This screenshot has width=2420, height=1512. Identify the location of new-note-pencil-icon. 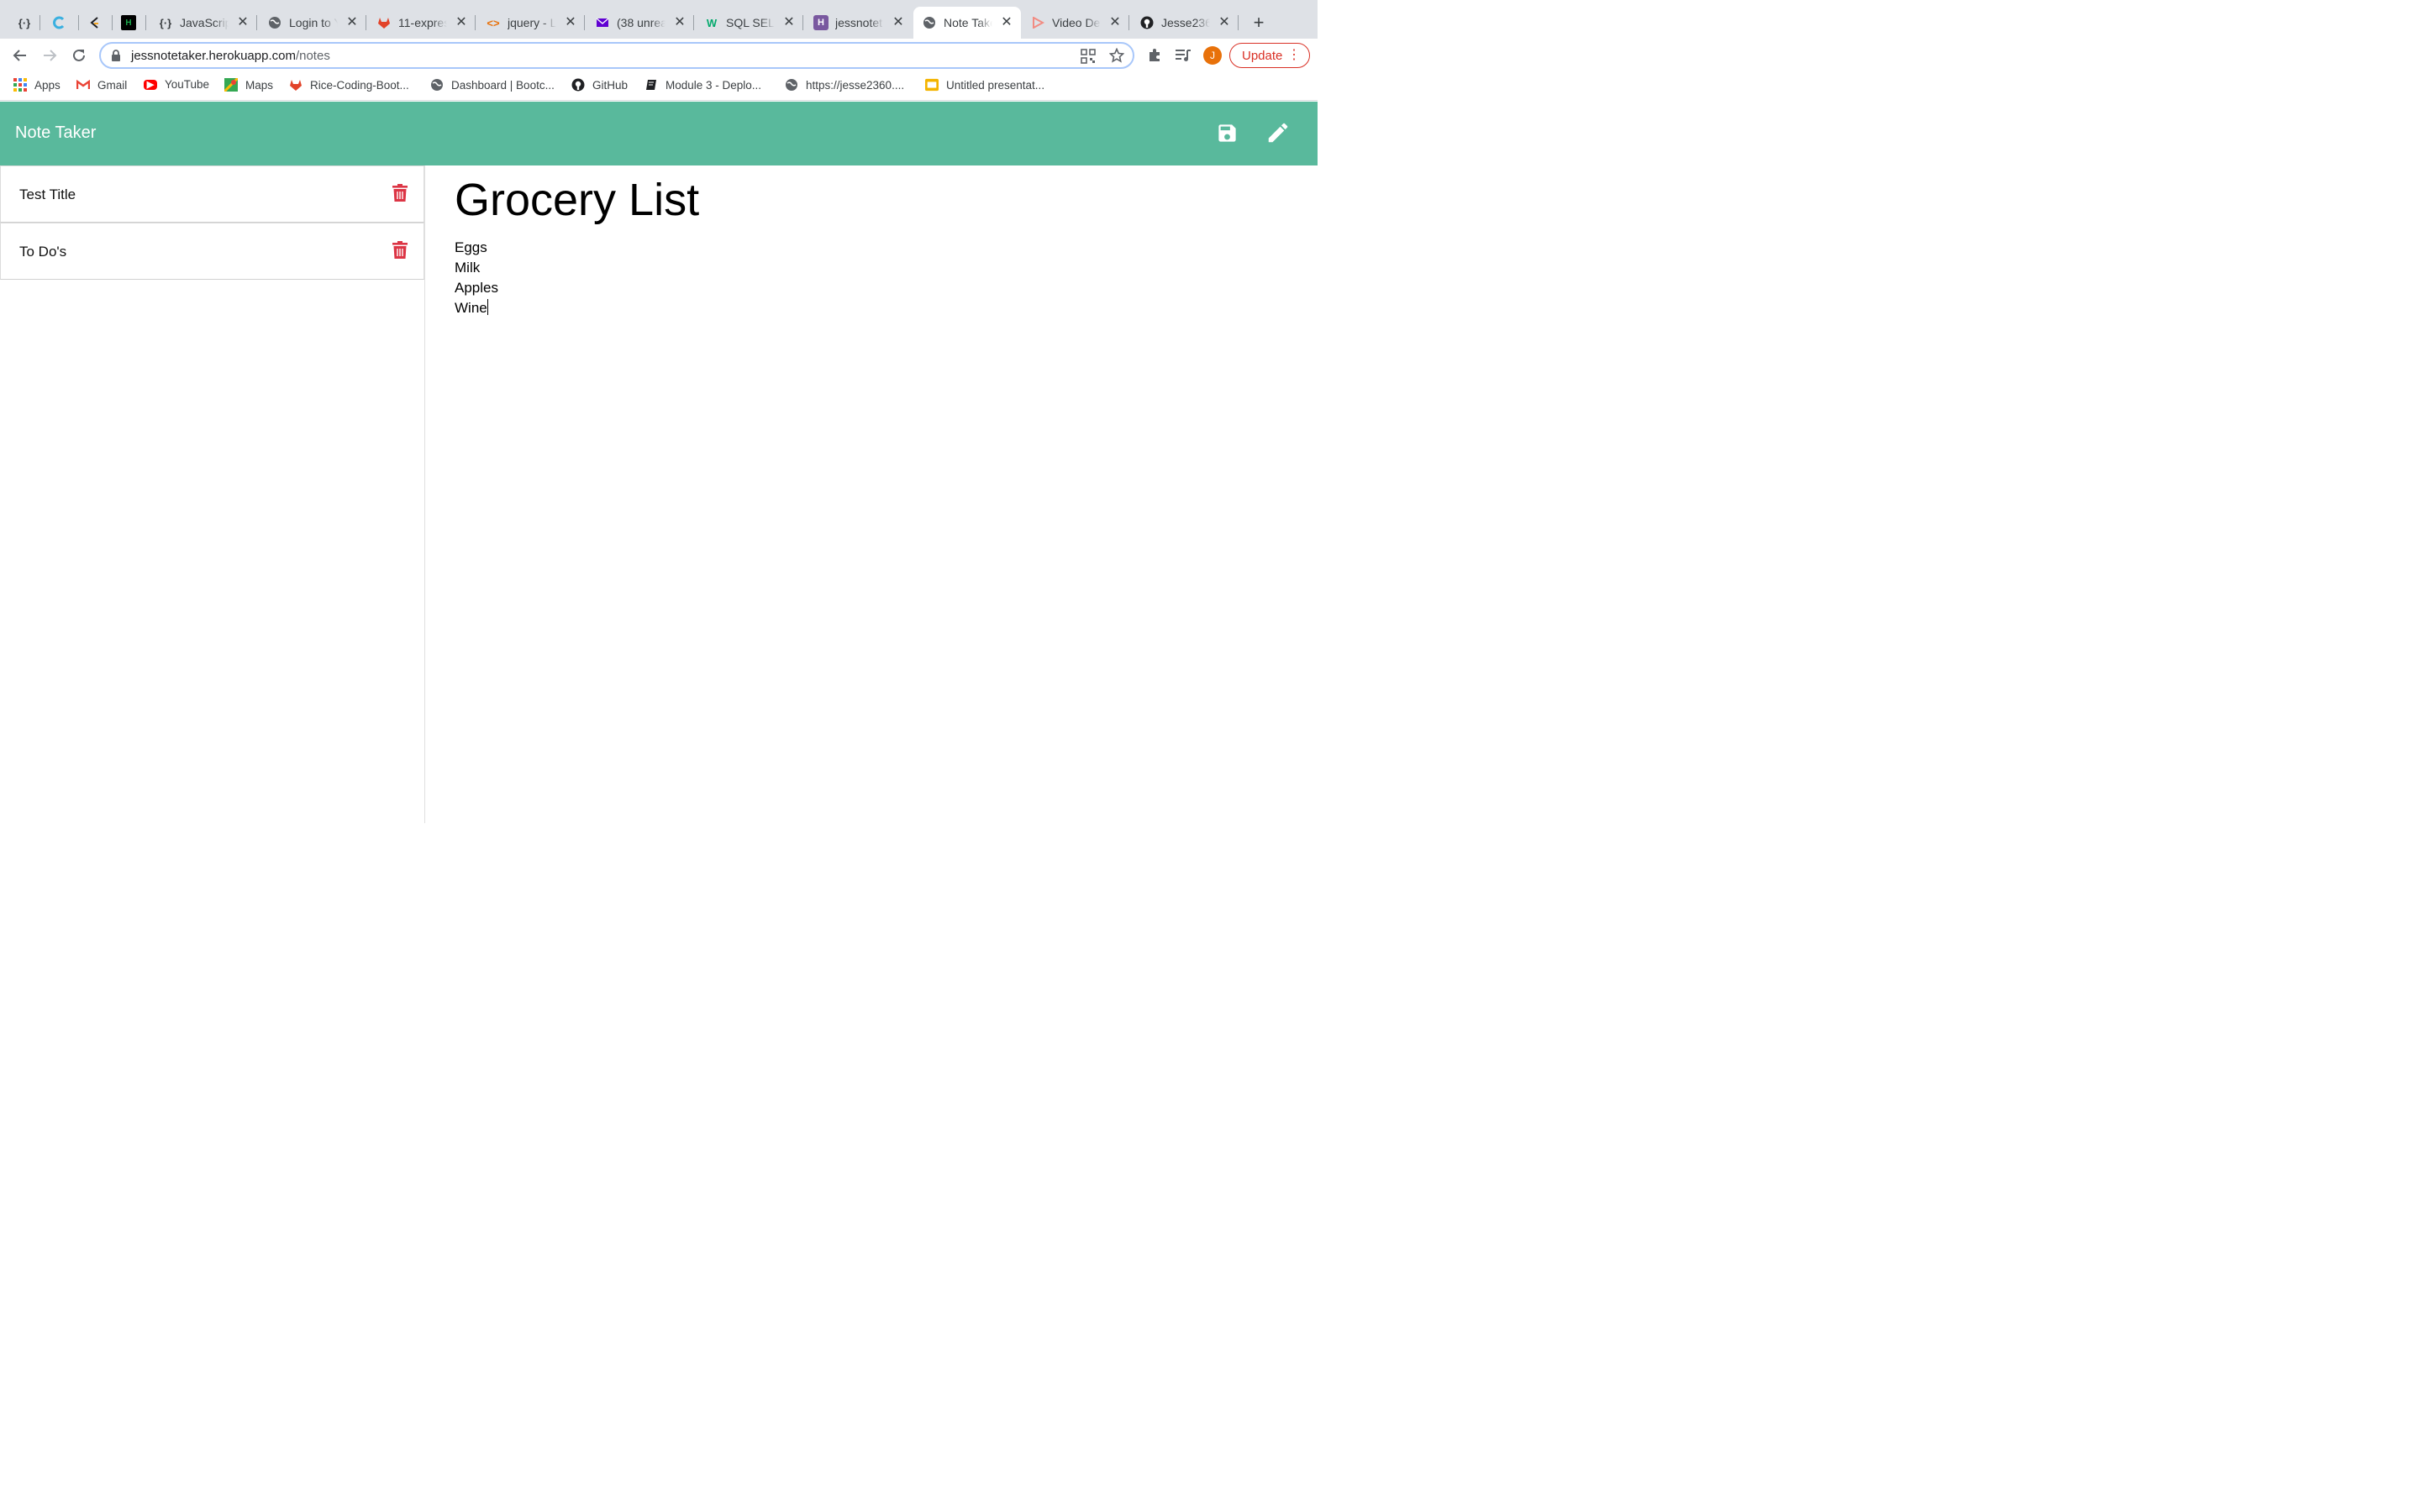
(1278, 135).